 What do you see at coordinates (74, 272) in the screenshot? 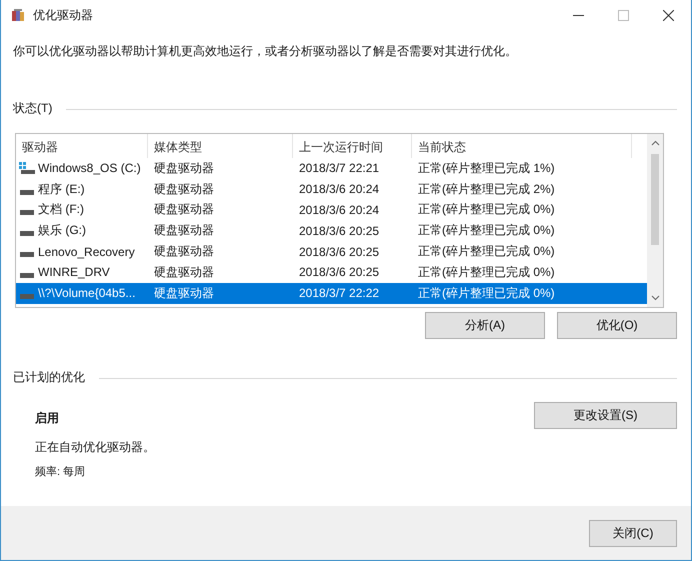
I see `drive-name: WINRE_DRV` at bounding box center [74, 272].